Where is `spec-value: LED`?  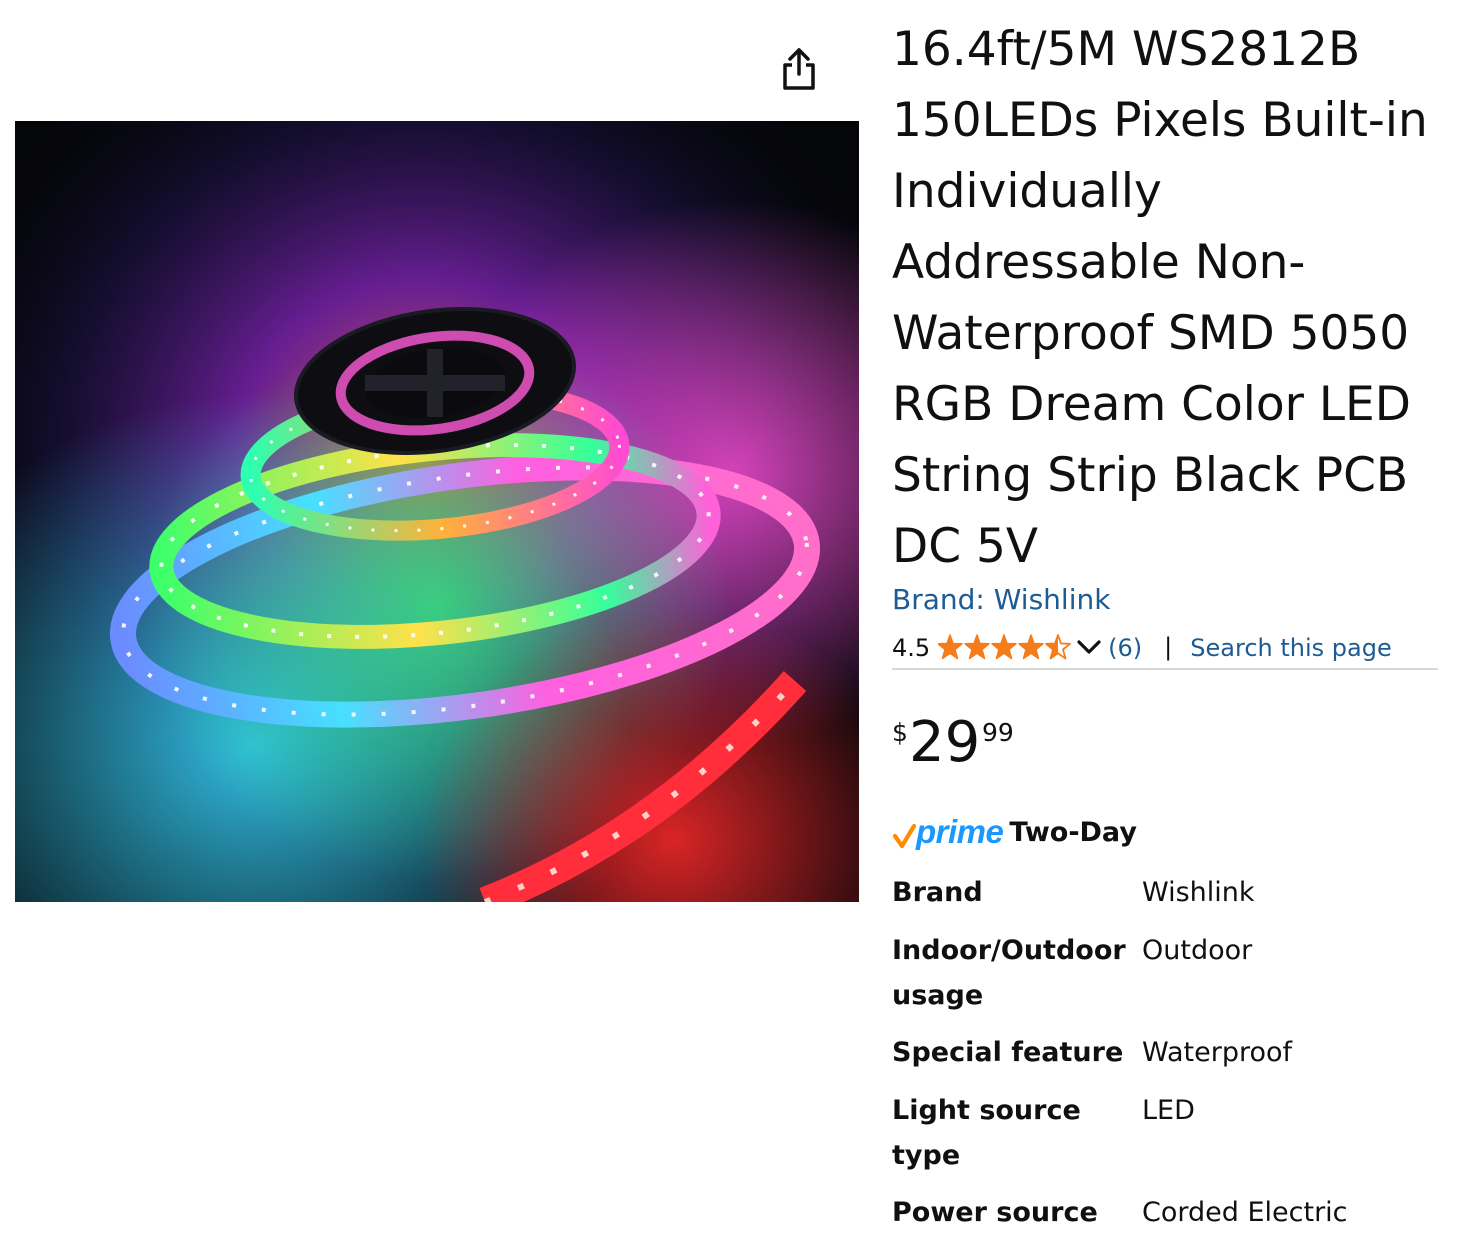 spec-value: LED is located at coordinates (1168, 1110).